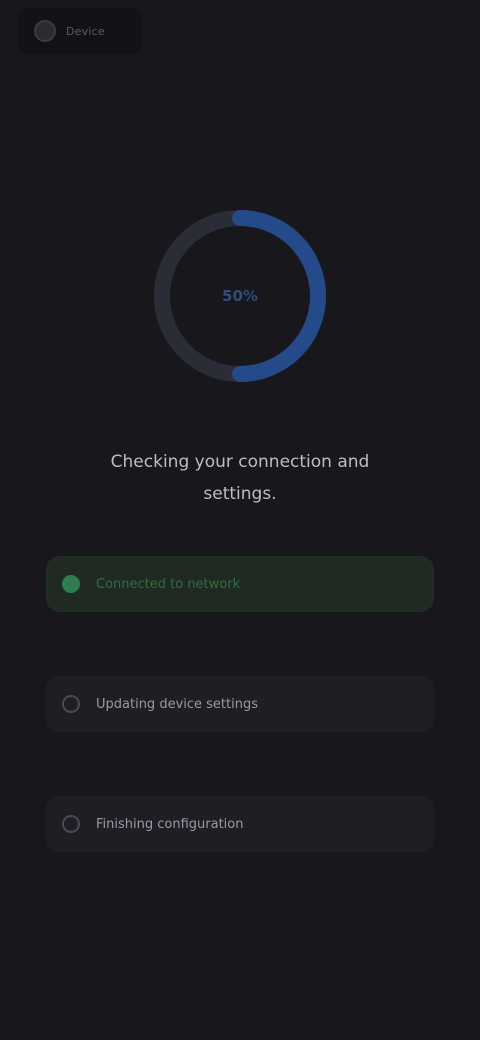  I want to click on status-option-2: Updating device settings, so click(240, 704).